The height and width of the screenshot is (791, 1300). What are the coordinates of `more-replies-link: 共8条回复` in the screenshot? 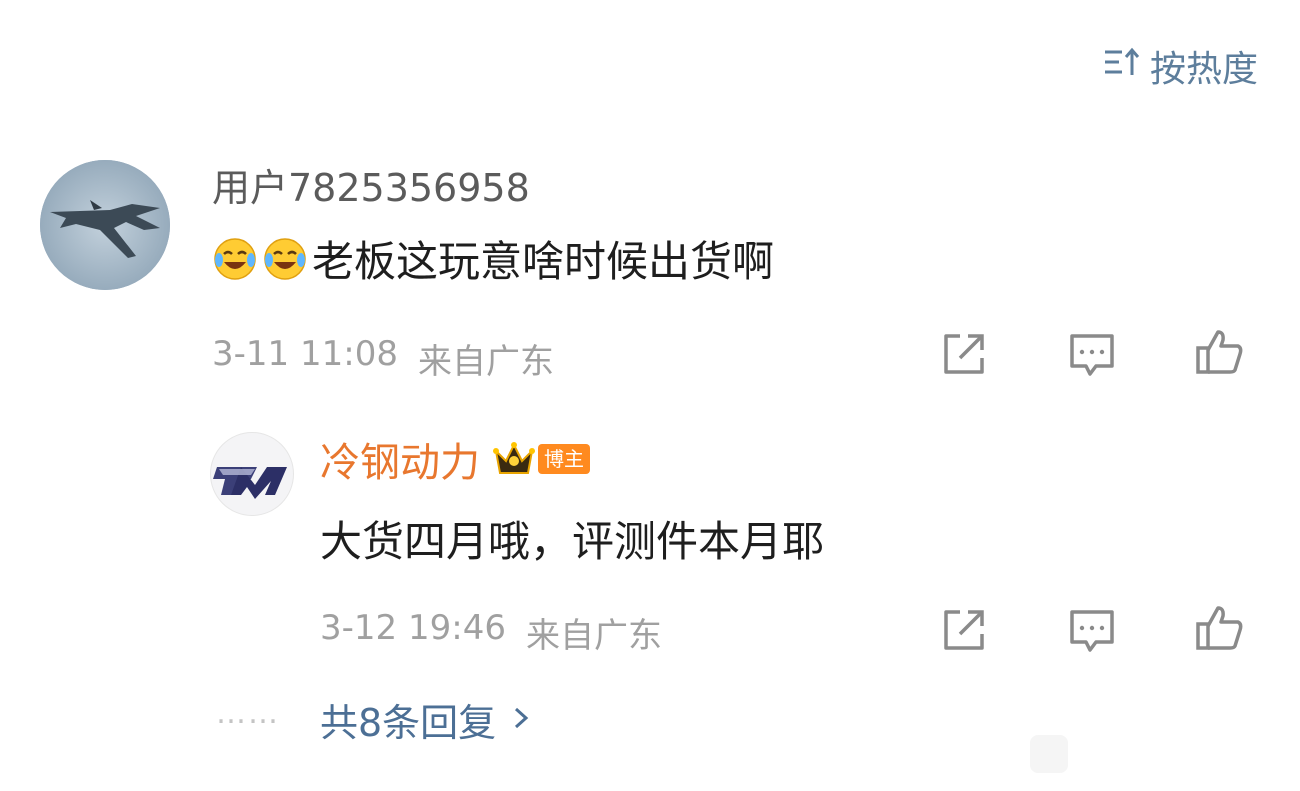 It's located at (426, 719).